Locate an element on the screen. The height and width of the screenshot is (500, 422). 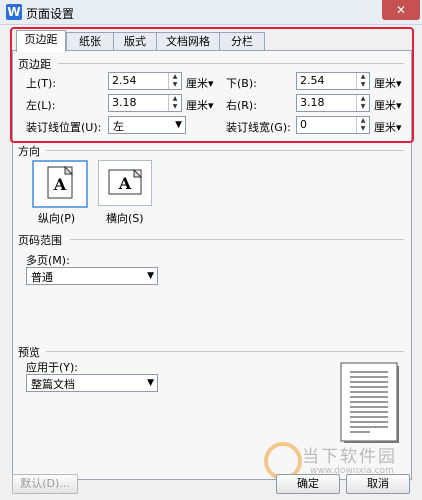
apply-to-value: 整篇文档 is located at coordinates (53, 384).